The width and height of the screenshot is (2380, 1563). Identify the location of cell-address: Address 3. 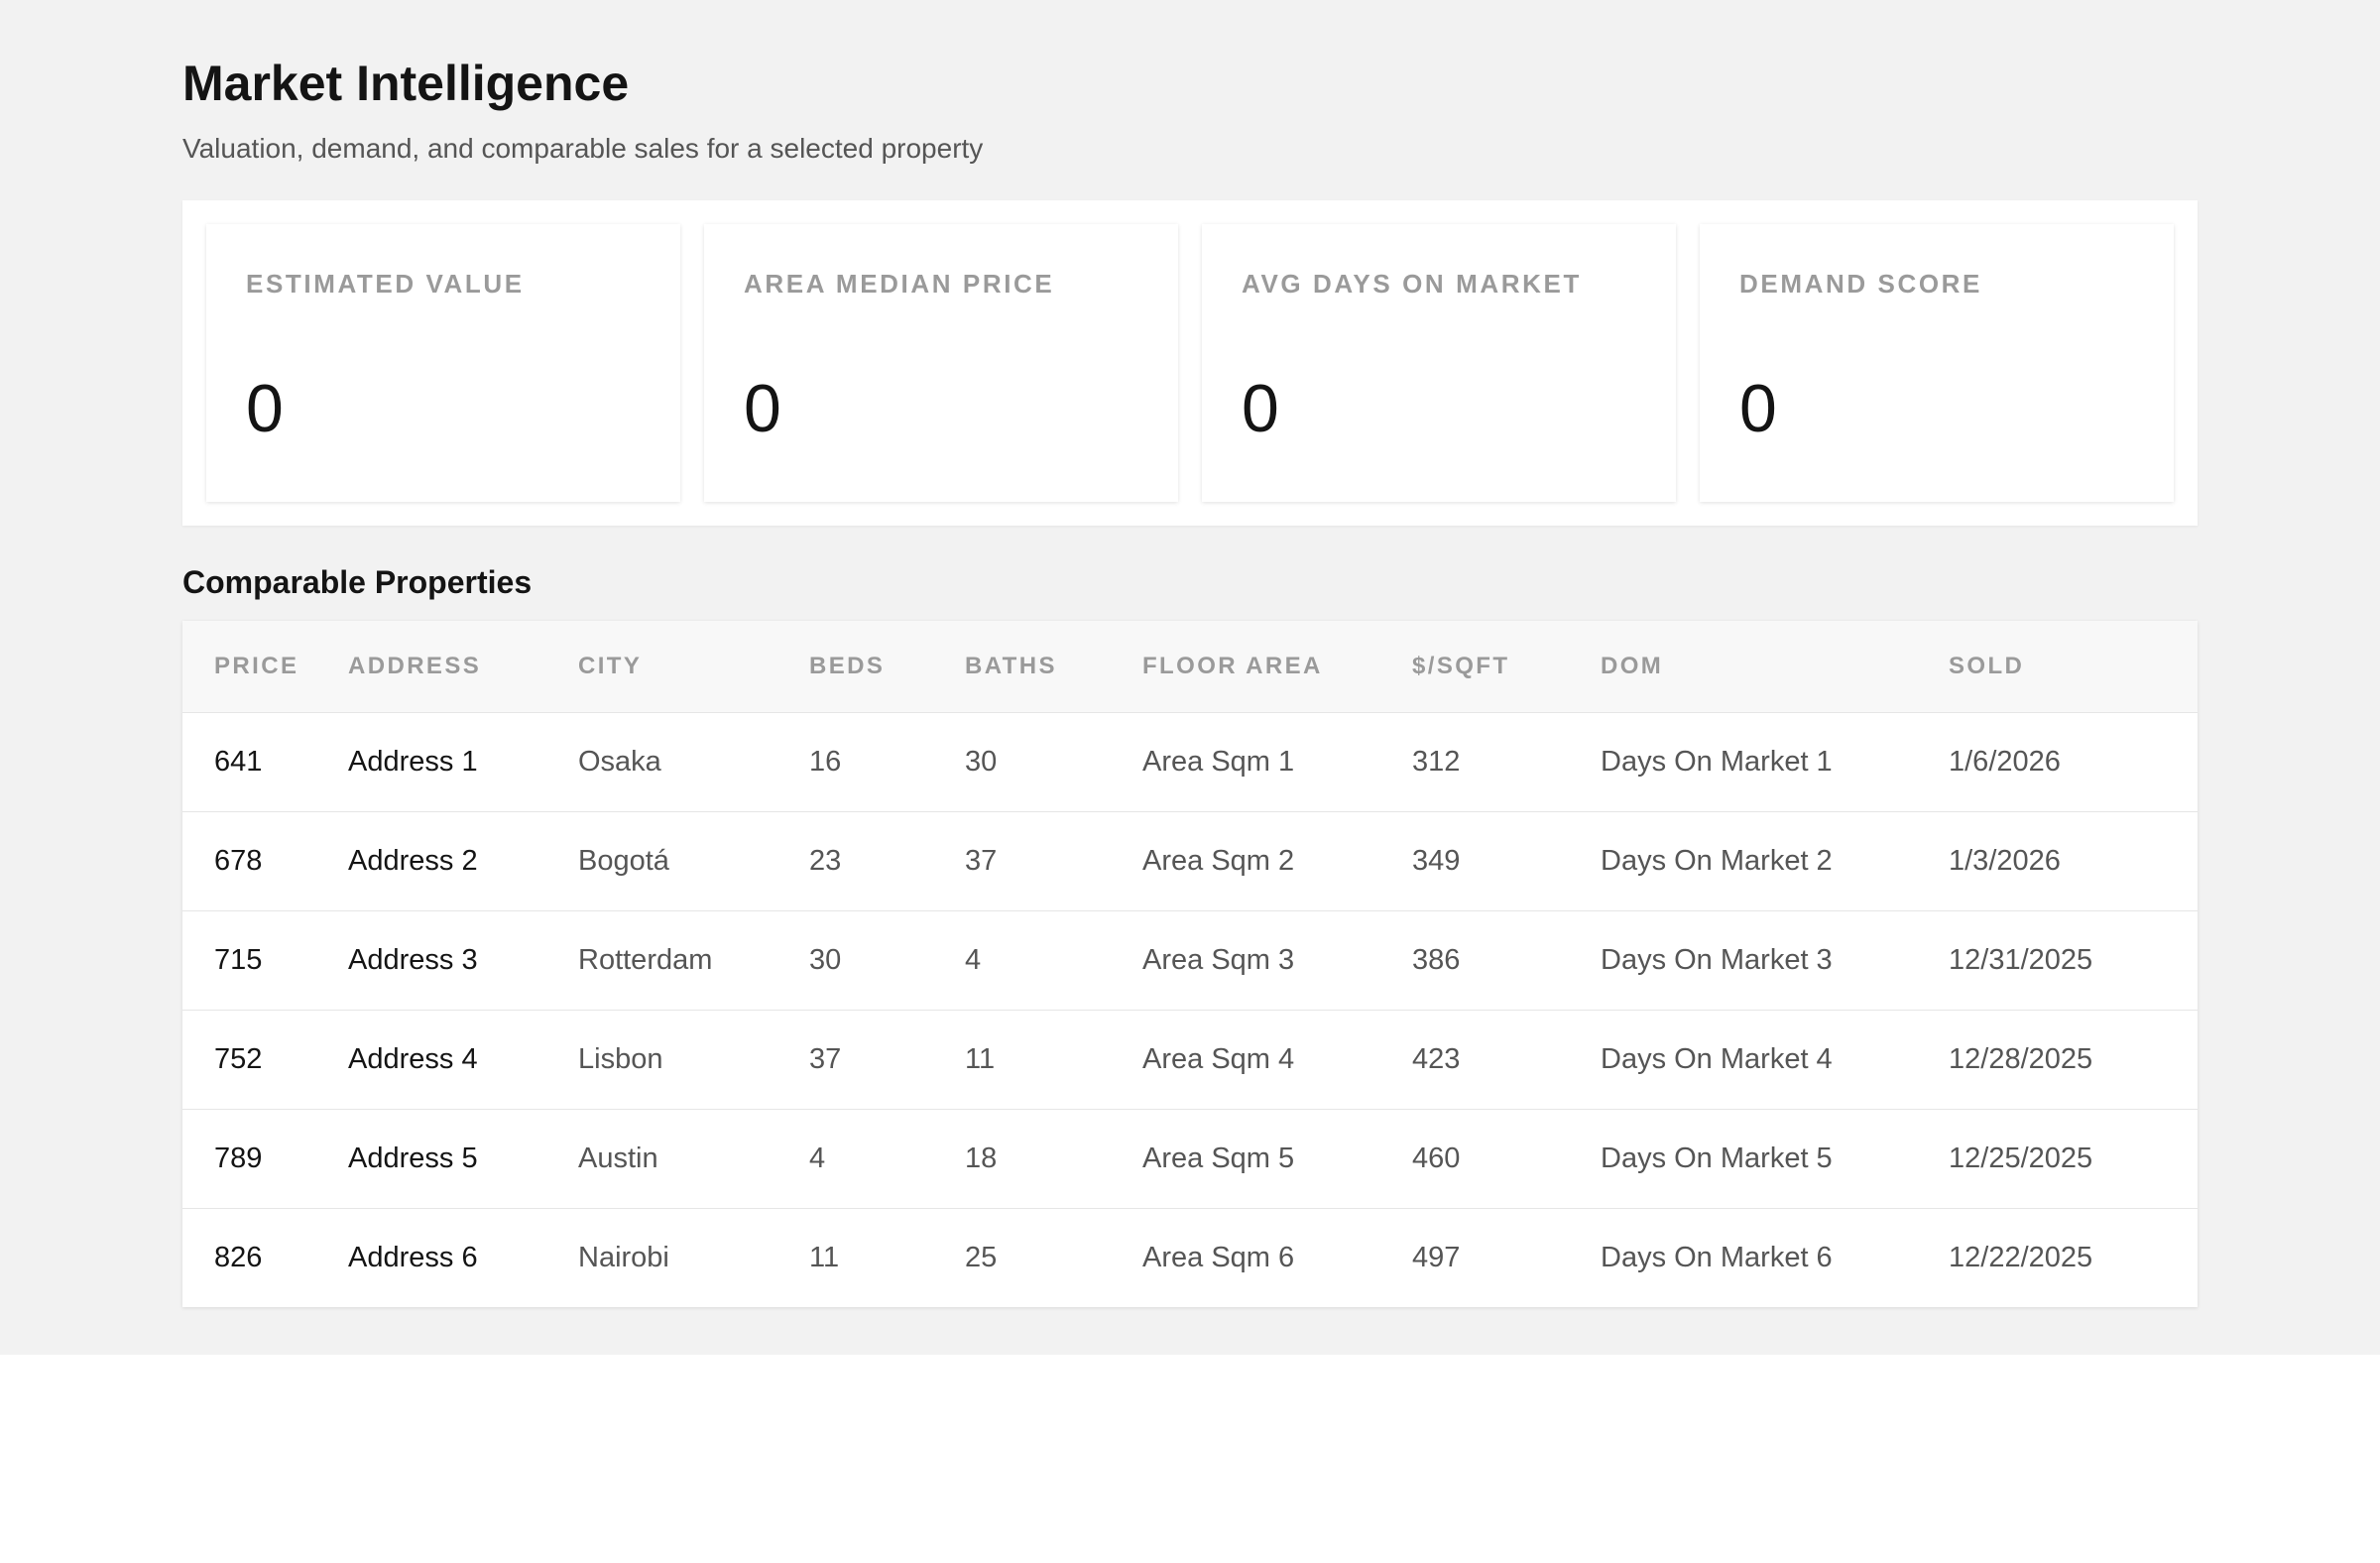
(413, 960).